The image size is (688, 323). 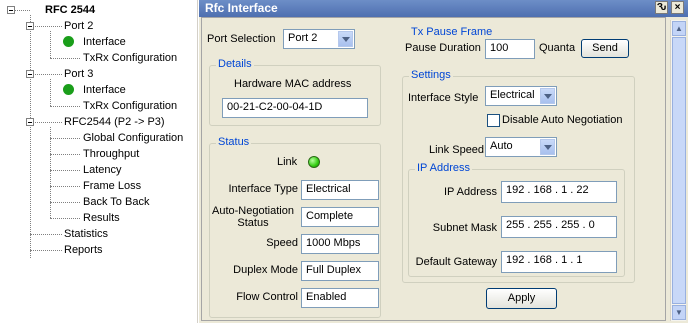 I want to click on tree-item-global-config: Global Configuration, so click(x=133, y=138).